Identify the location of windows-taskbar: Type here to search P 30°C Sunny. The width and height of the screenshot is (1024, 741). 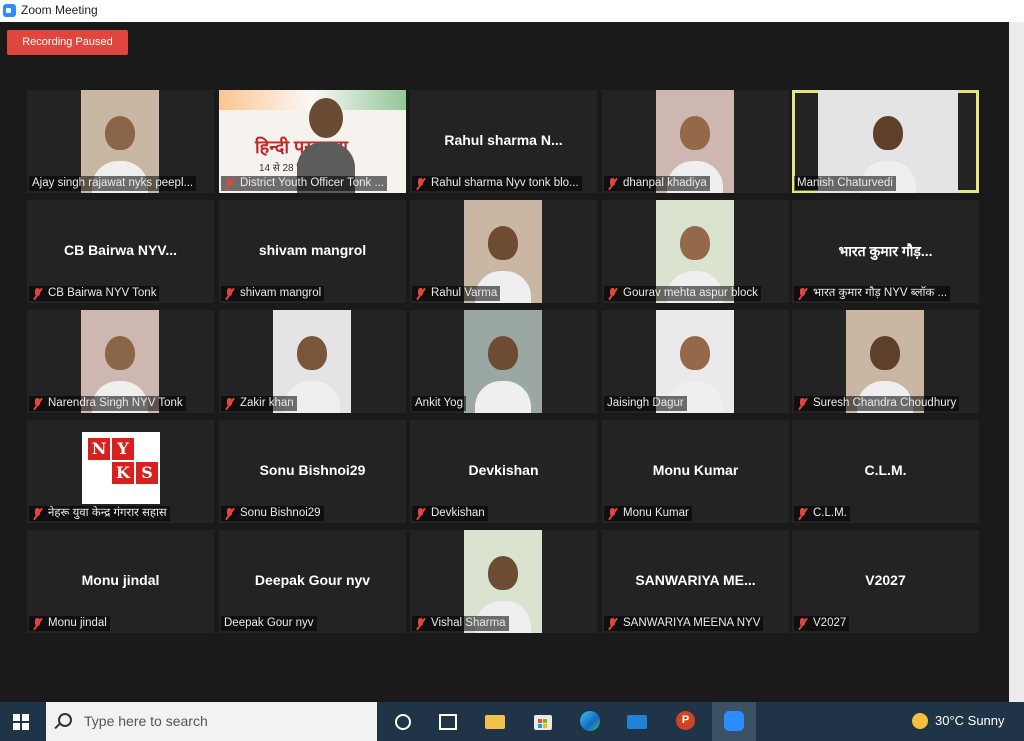
(512, 721).